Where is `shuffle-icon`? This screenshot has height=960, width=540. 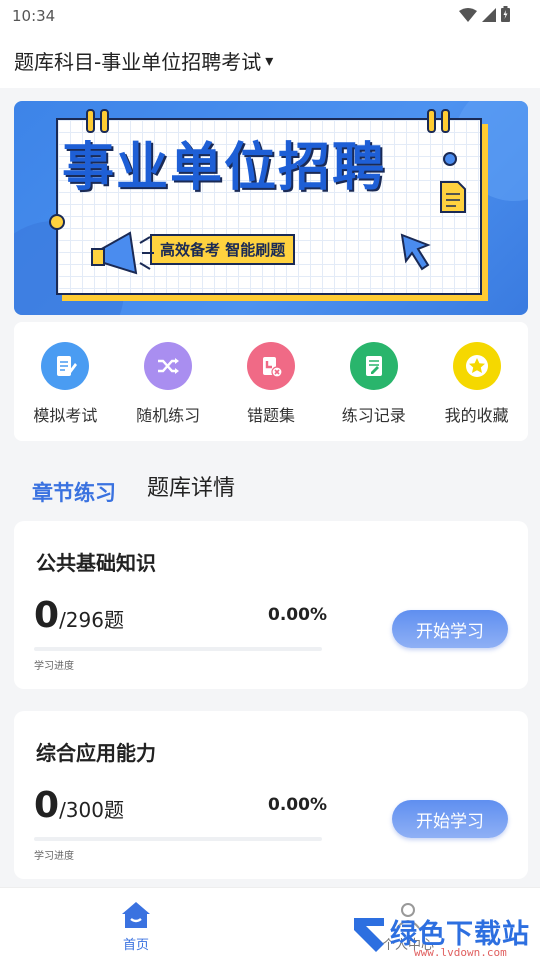
shuffle-icon is located at coordinates (168, 366).